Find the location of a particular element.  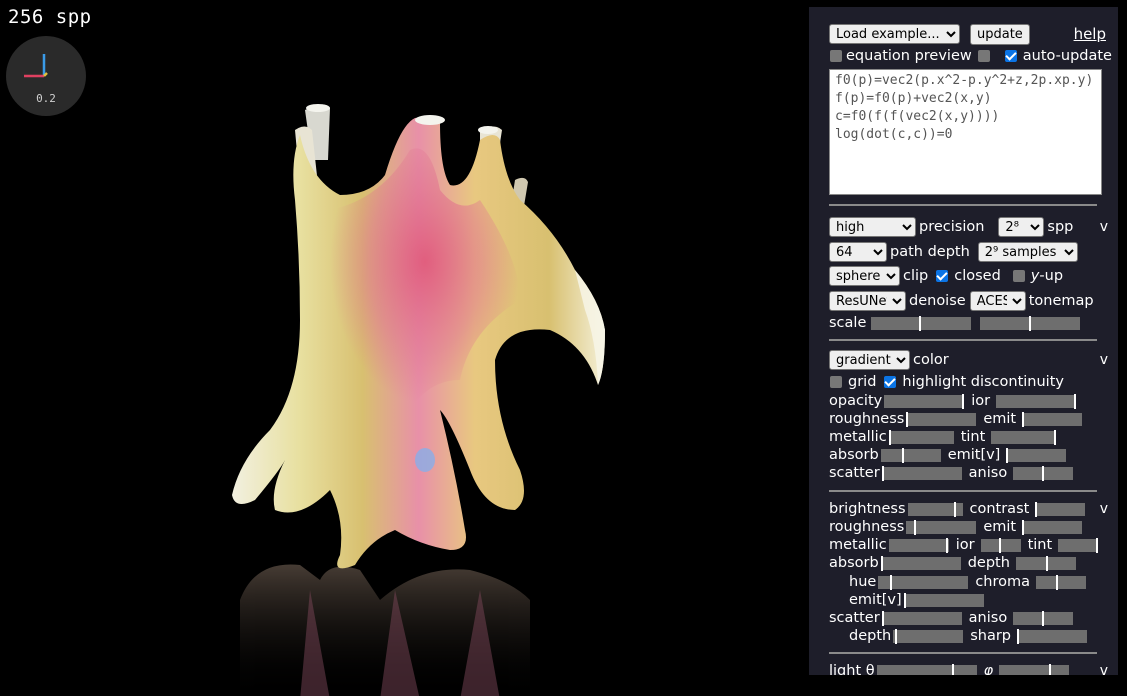

samples-select: 2⁹ samples is located at coordinates (1027, 252).